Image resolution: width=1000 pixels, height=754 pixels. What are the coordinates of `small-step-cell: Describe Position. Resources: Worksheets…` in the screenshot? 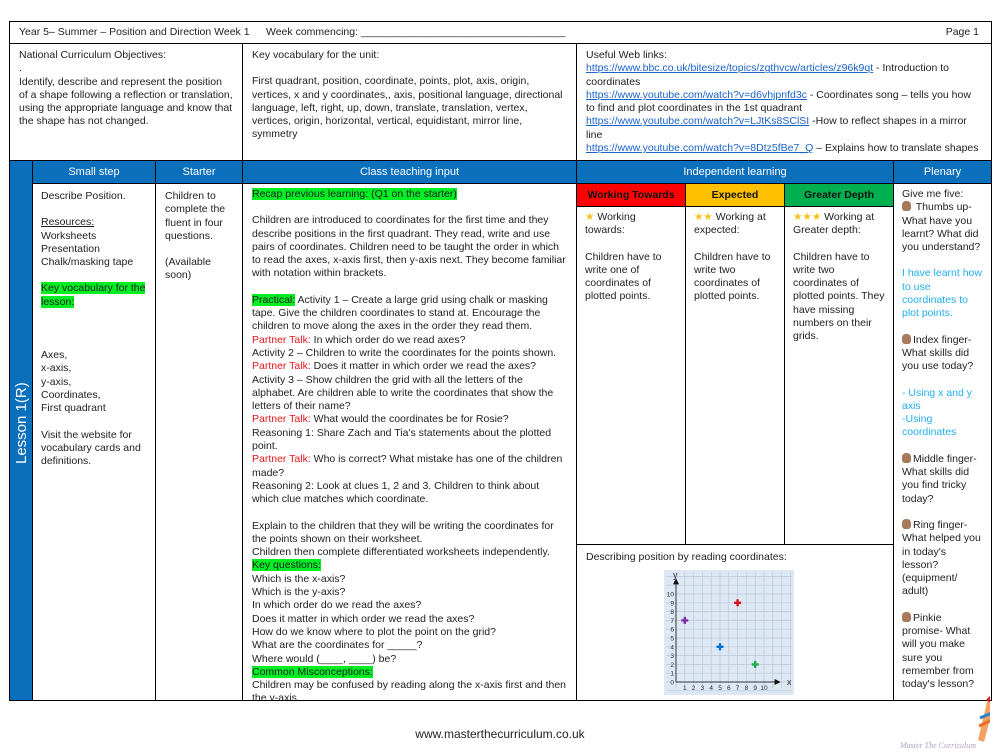 It's located at (94, 442).